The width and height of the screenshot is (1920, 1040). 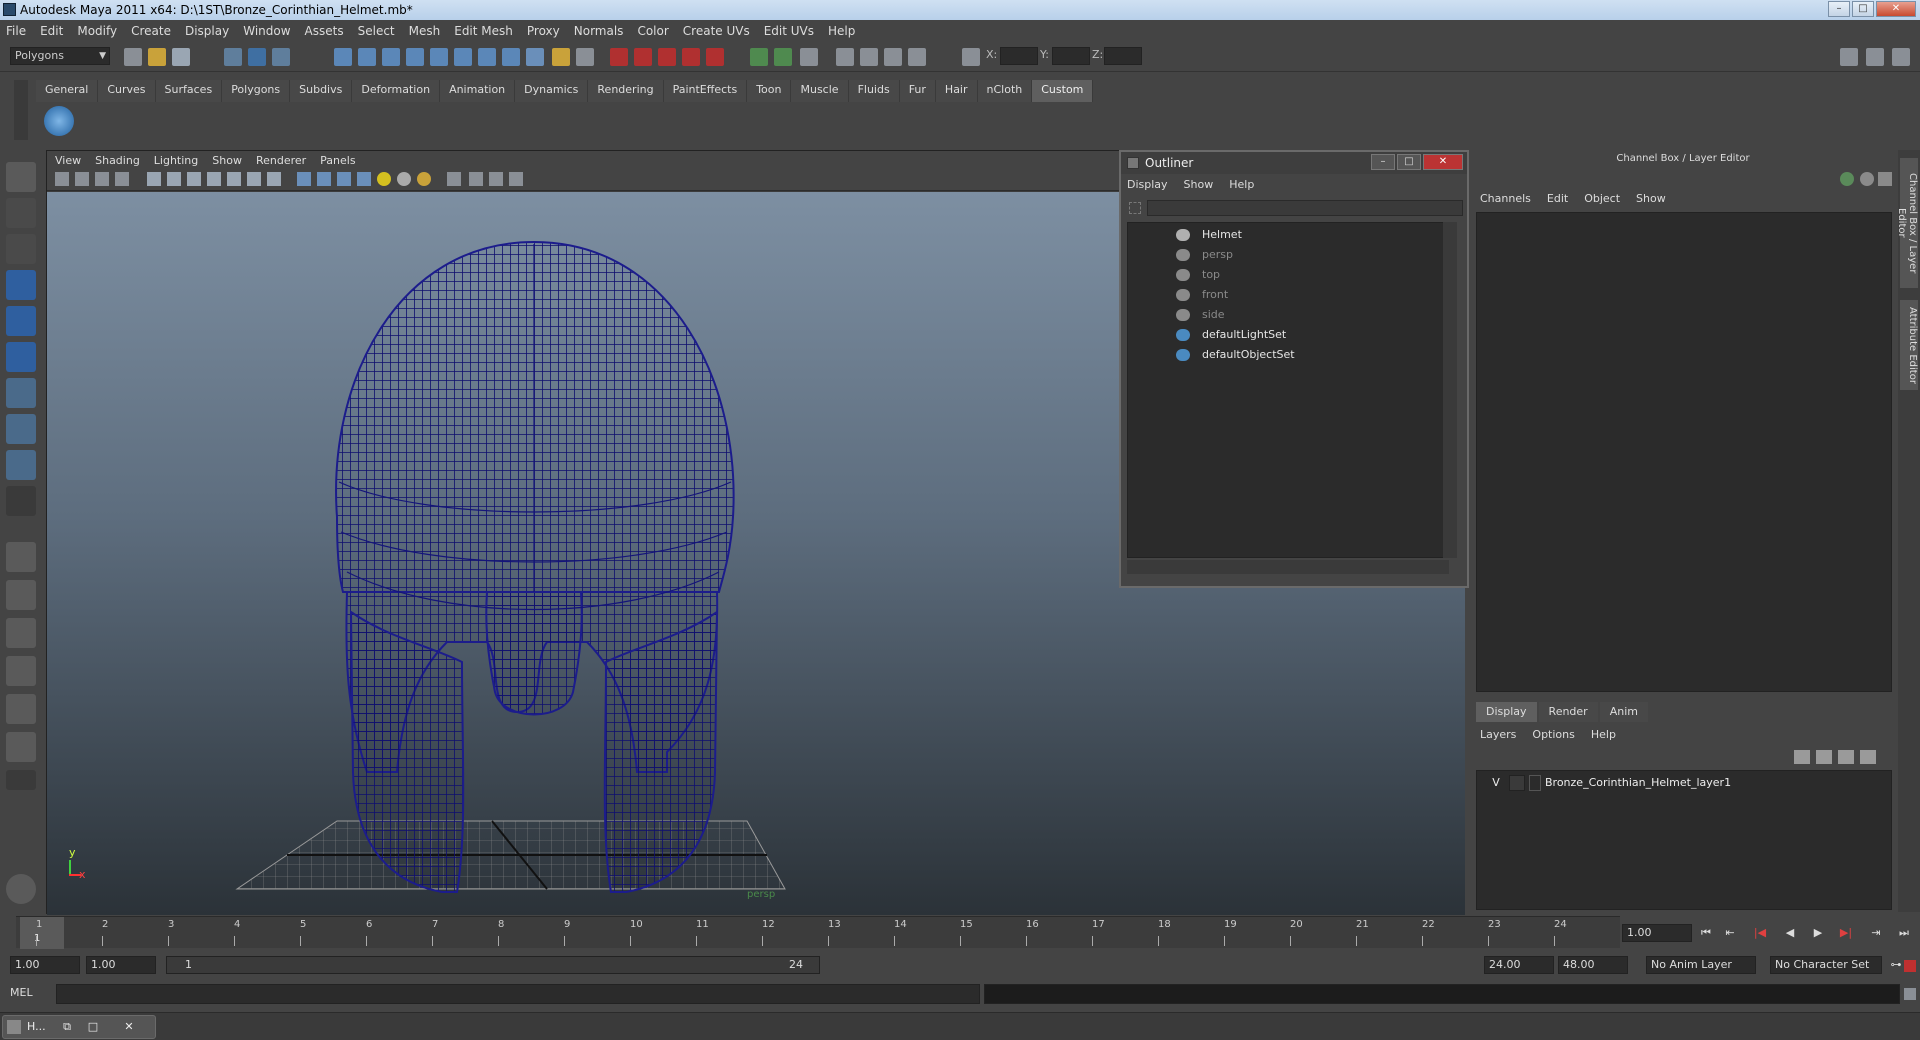 What do you see at coordinates (1875, 57) in the screenshot?
I see `toggle-tool-settings-icon` at bounding box center [1875, 57].